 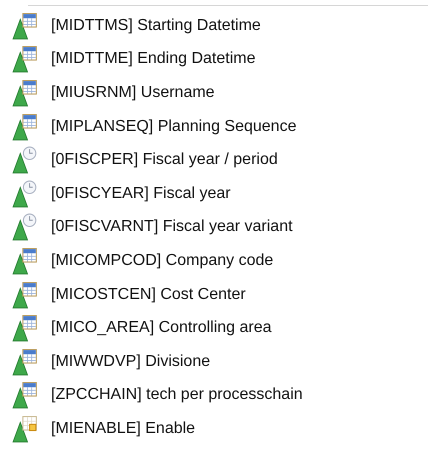 What do you see at coordinates (148, 295) in the screenshot?
I see `tree-item-label: [MICOSTCEN] Cost Center` at bounding box center [148, 295].